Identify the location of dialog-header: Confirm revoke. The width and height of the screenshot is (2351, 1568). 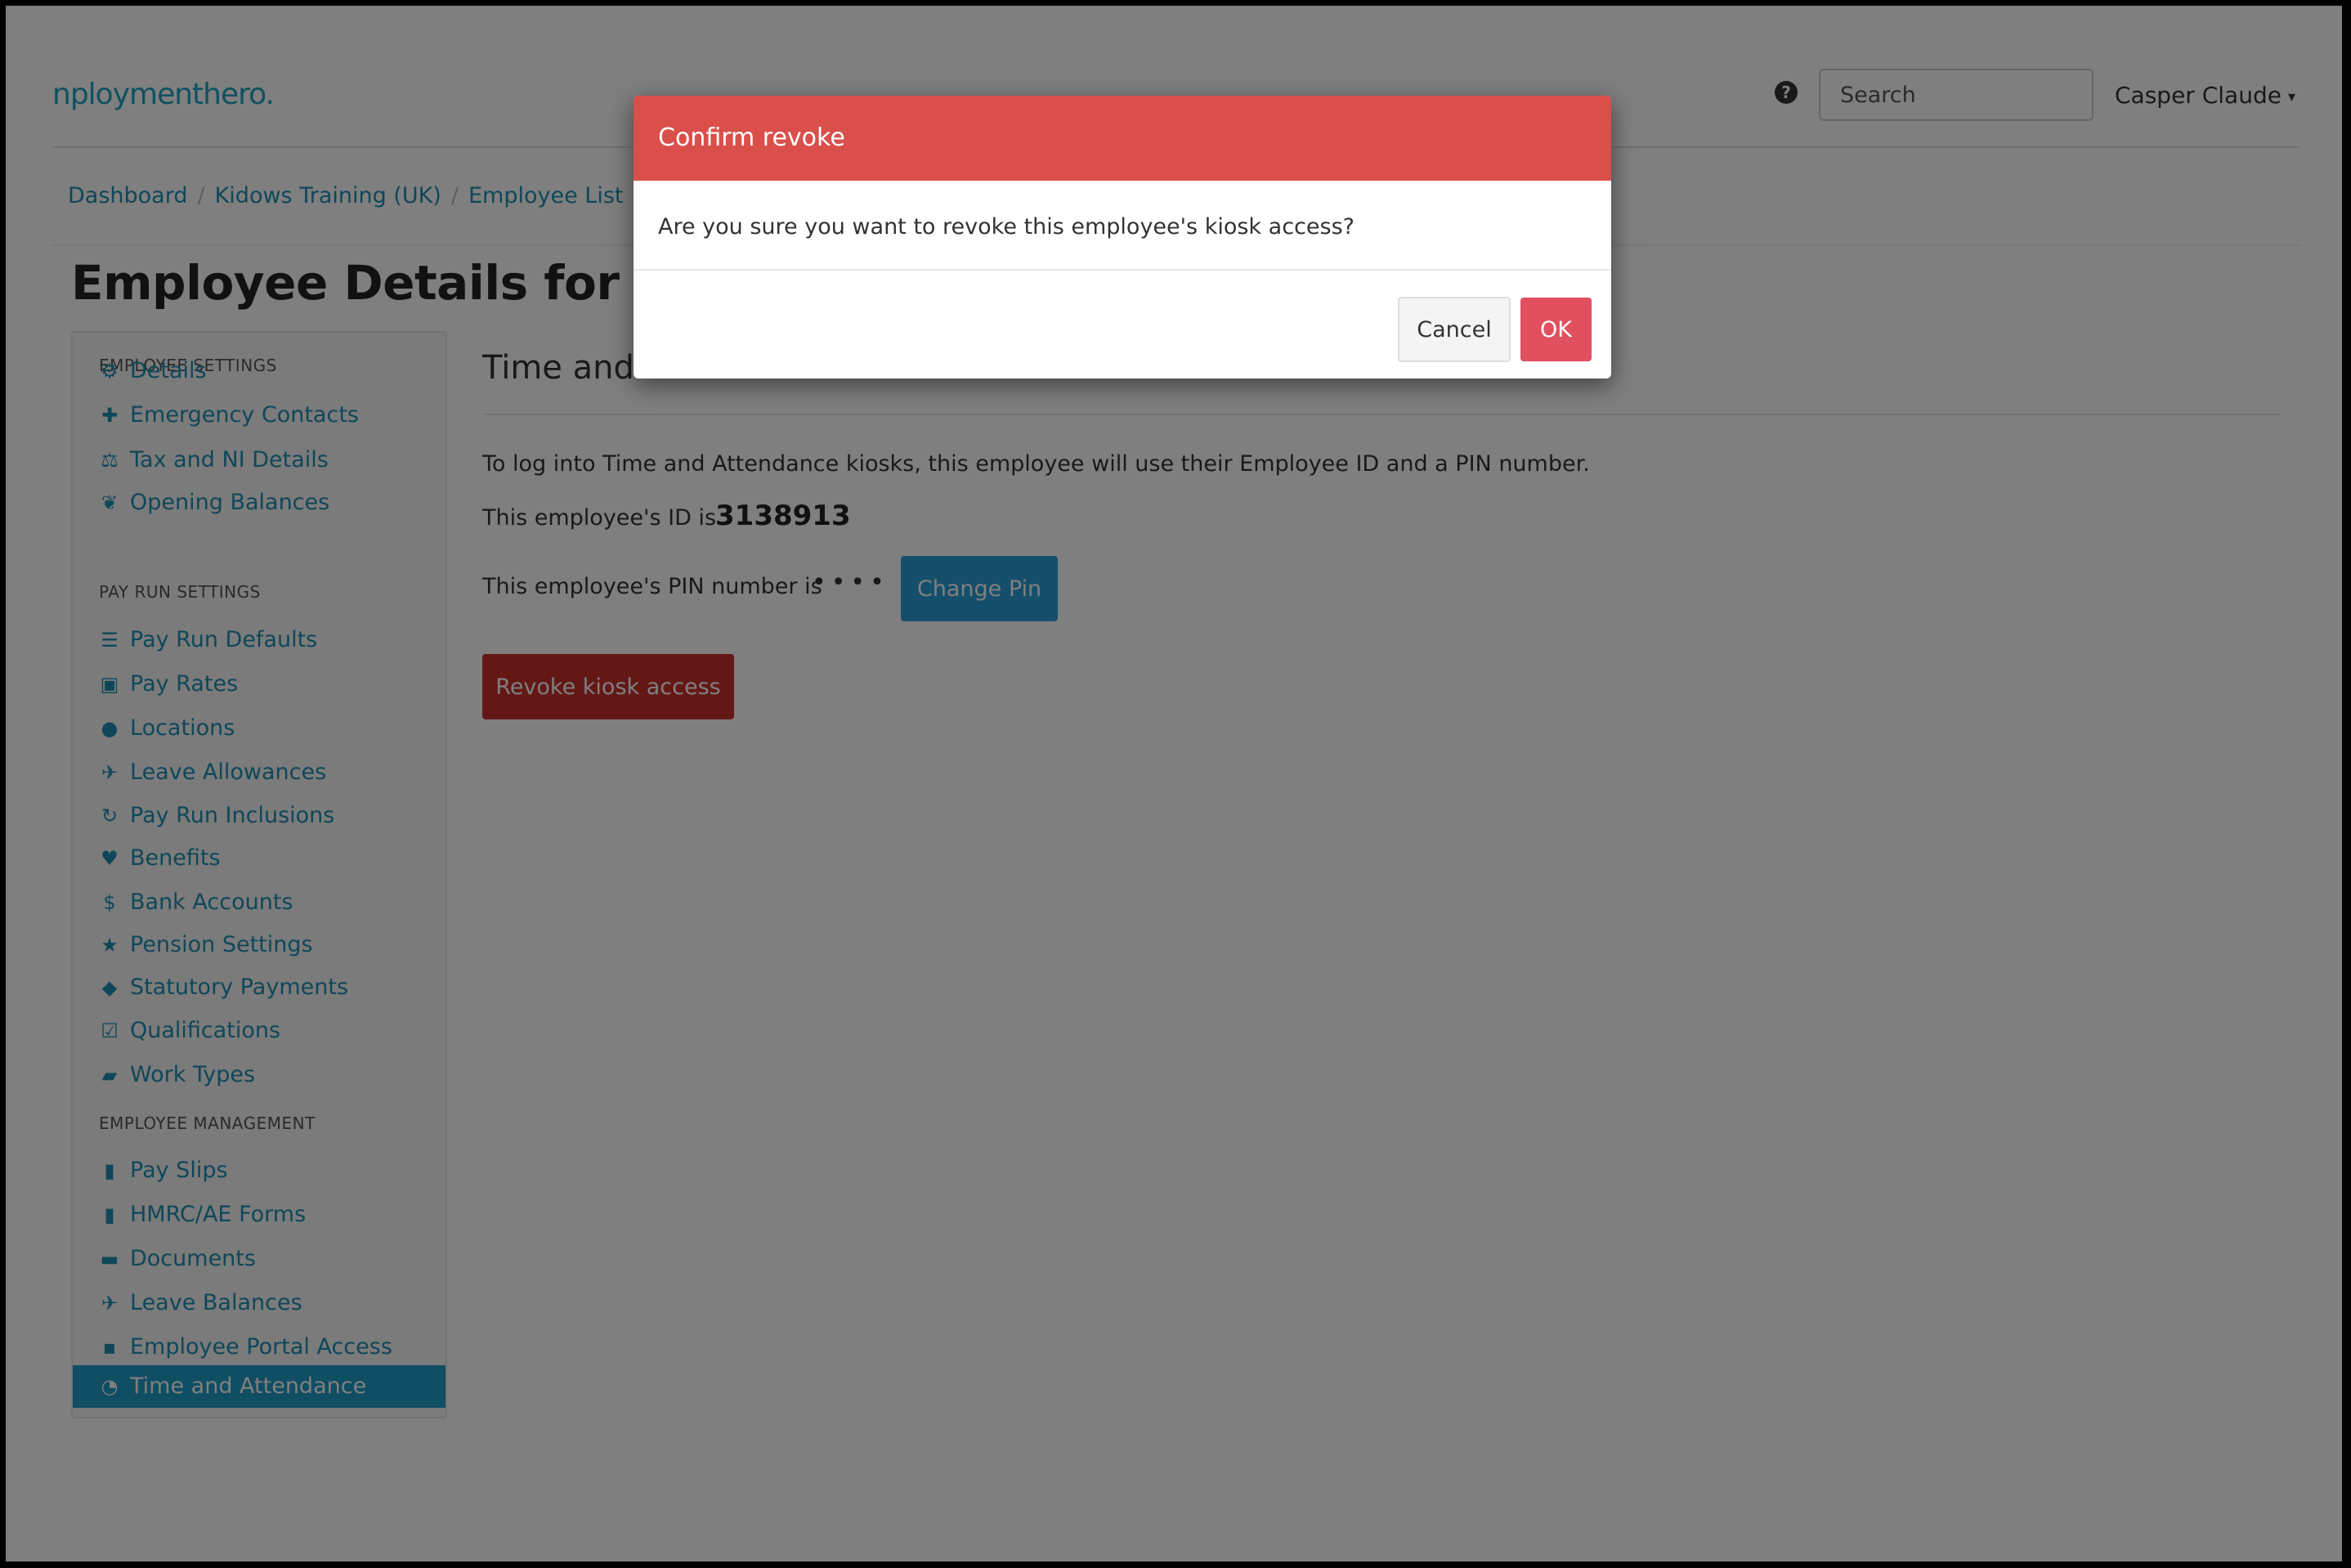
(1122, 138).